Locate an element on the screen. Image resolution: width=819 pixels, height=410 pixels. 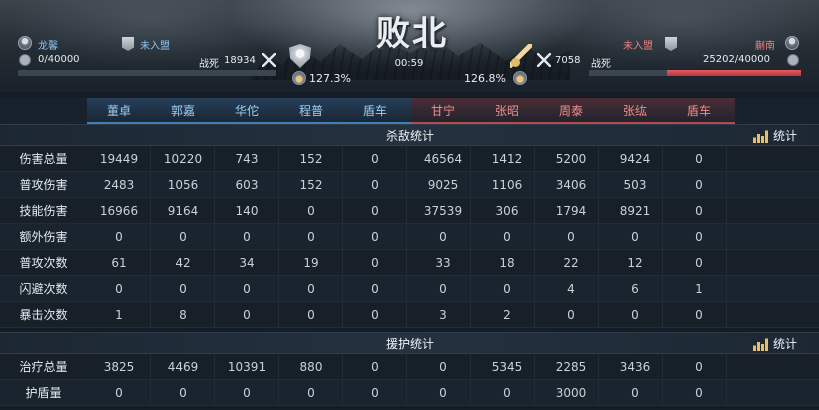
stat-cell: 37539 is located at coordinates (443, 211).